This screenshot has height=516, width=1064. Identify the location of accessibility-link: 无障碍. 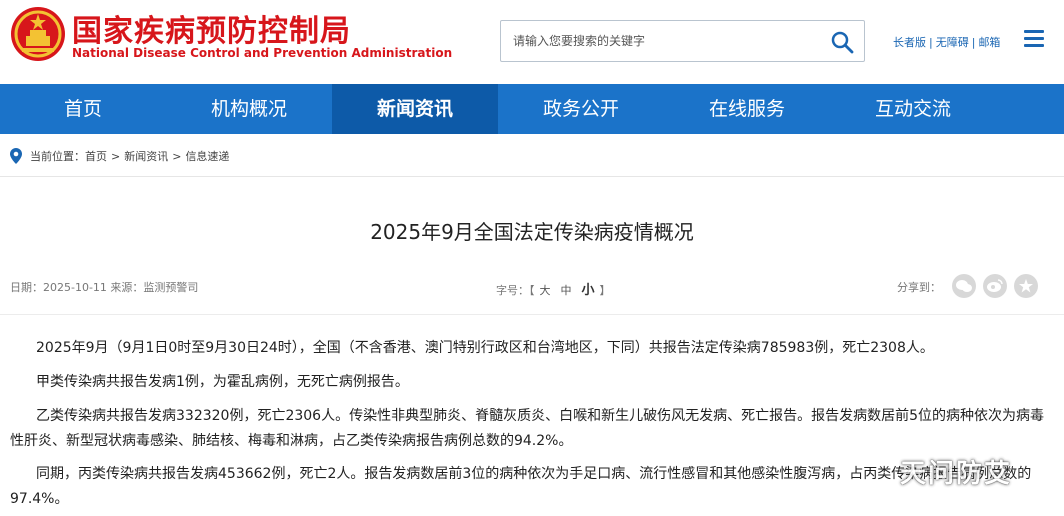
(952, 42).